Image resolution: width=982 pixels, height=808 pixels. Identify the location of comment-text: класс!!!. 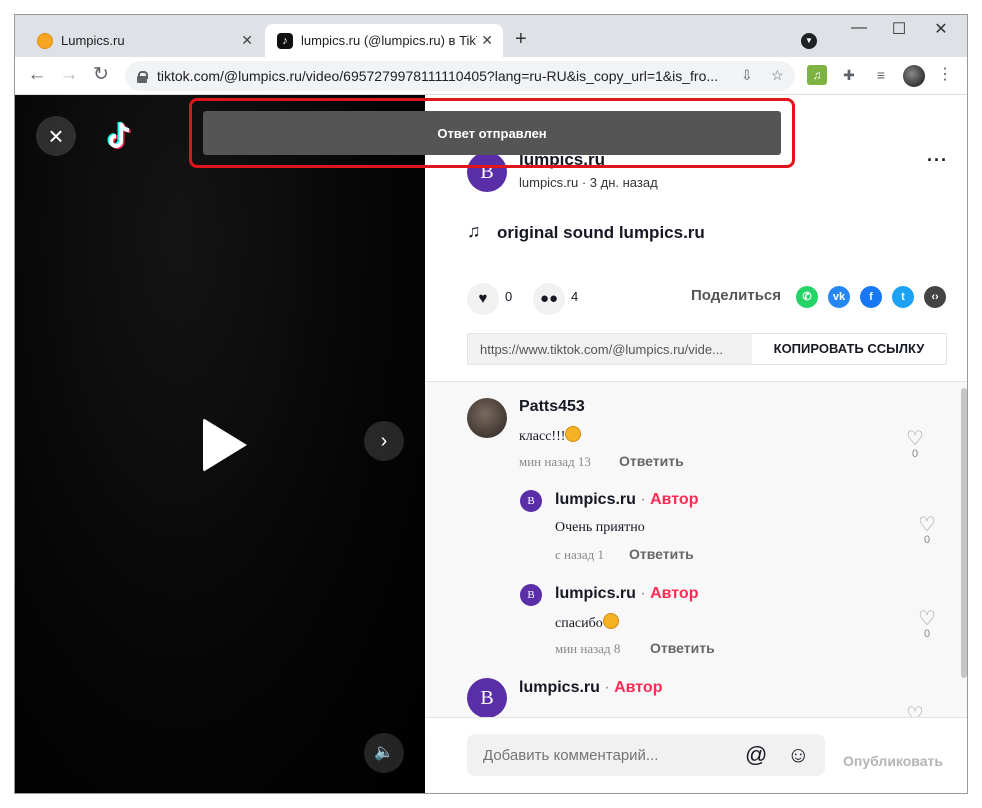
(550, 435).